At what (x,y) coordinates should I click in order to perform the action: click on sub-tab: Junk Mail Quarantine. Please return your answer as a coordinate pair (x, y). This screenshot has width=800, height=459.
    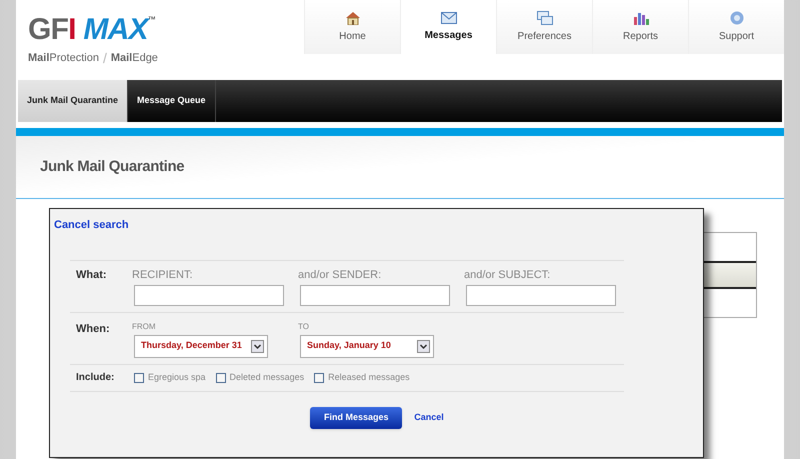
    Looking at the image, I should click on (73, 101).